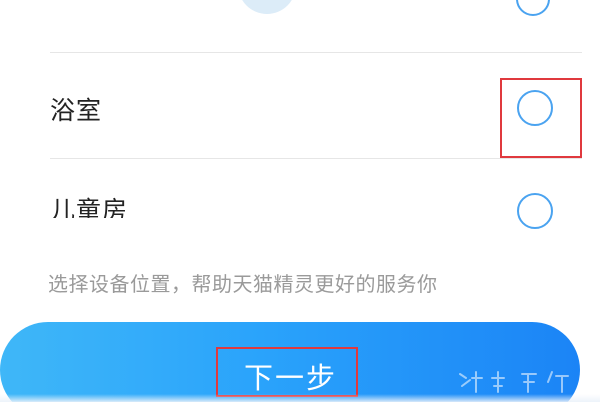 The image size is (600, 402). What do you see at coordinates (535, 211) in the screenshot?
I see `radio-button-kids-room` at bounding box center [535, 211].